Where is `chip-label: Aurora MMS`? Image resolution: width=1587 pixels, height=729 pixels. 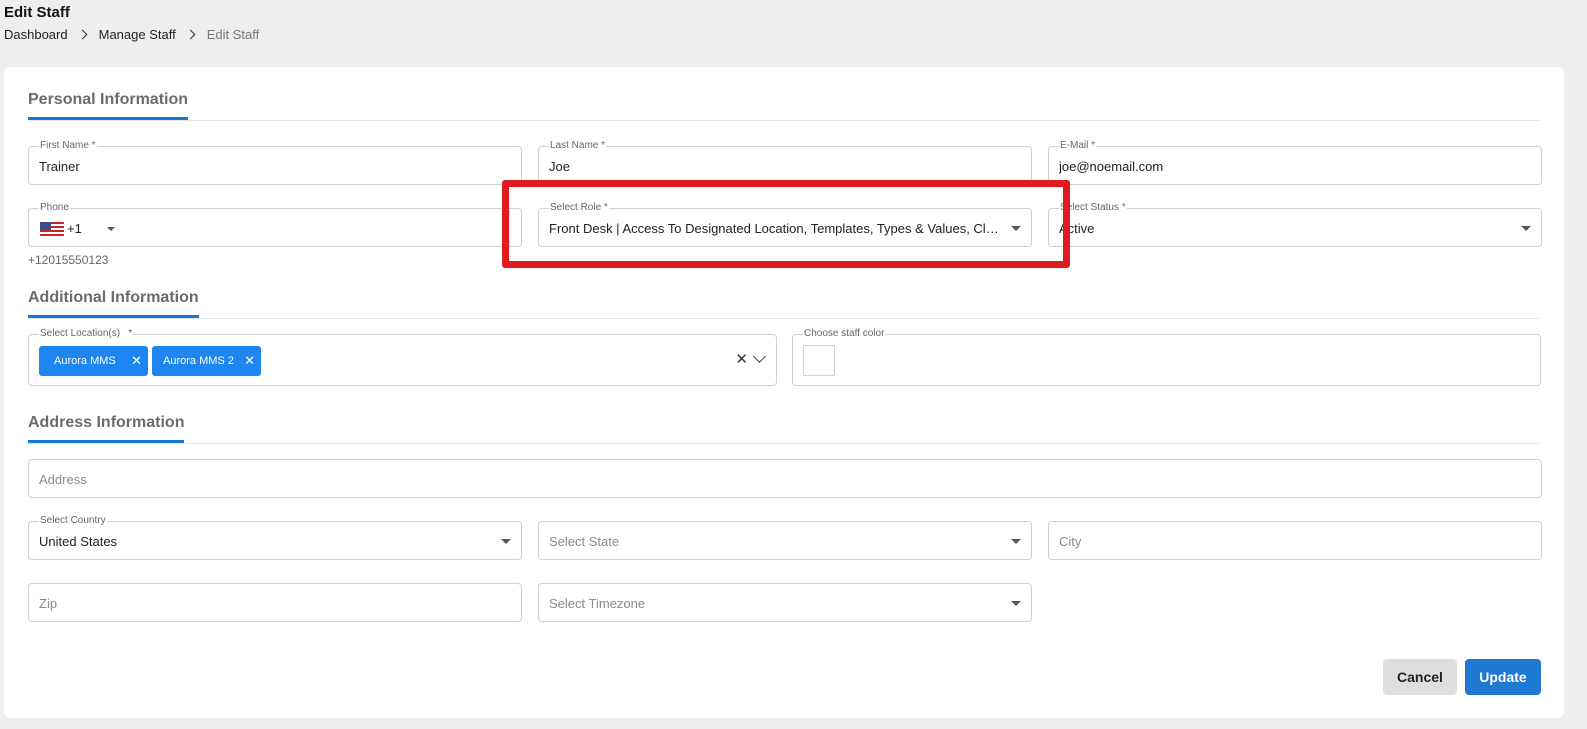 chip-label: Aurora MMS is located at coordinates (85, 361).